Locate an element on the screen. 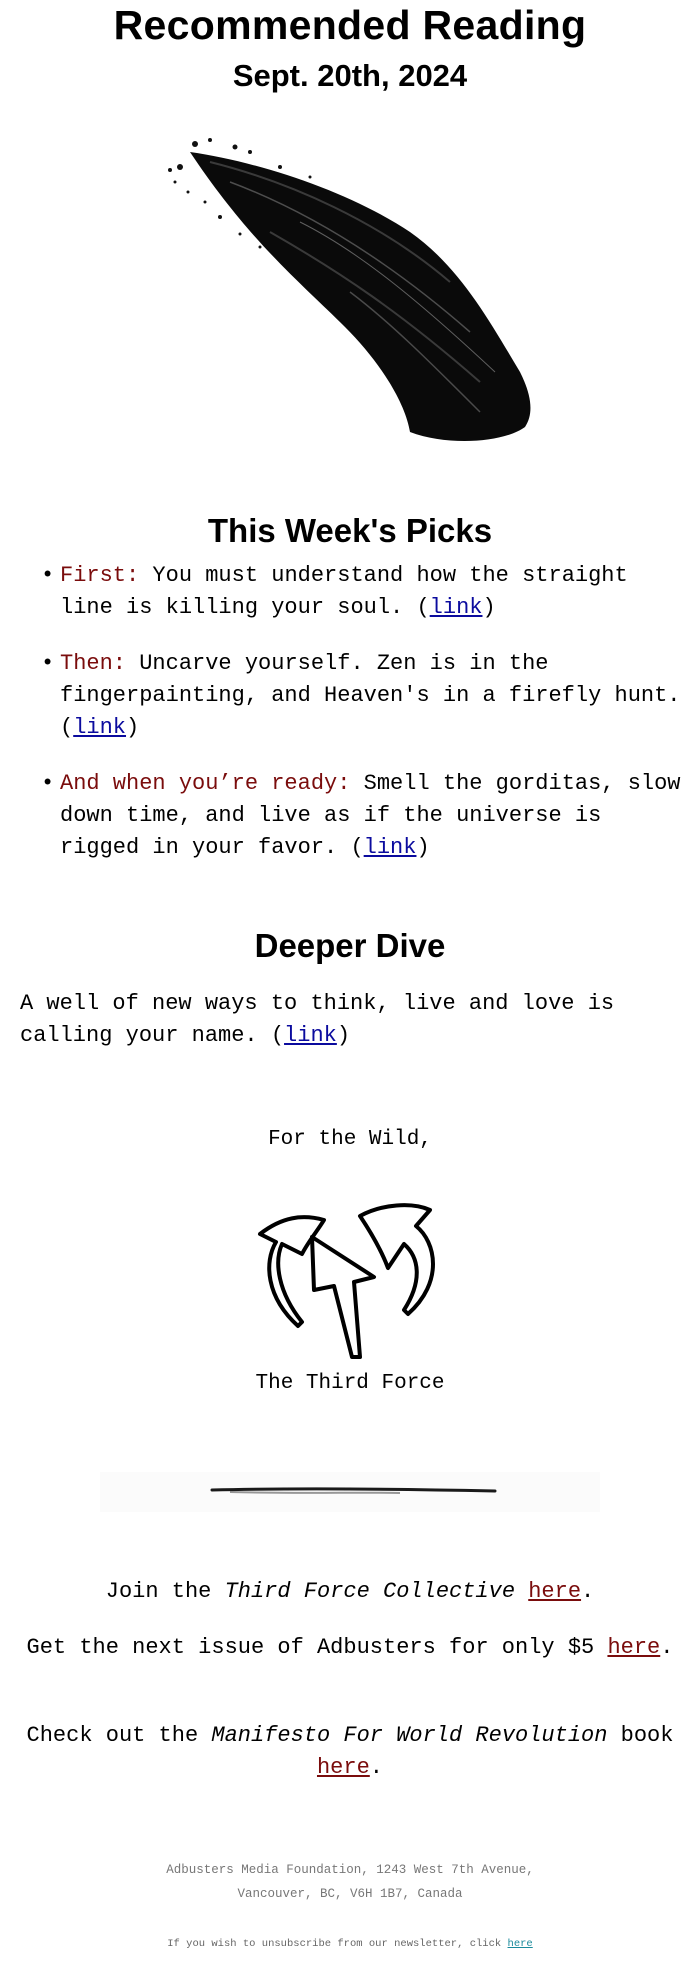 Image resolution: width=700 pixels, height=1962 pixels. deeper-dive-tail: ) is located at coordinates (343, 1035).